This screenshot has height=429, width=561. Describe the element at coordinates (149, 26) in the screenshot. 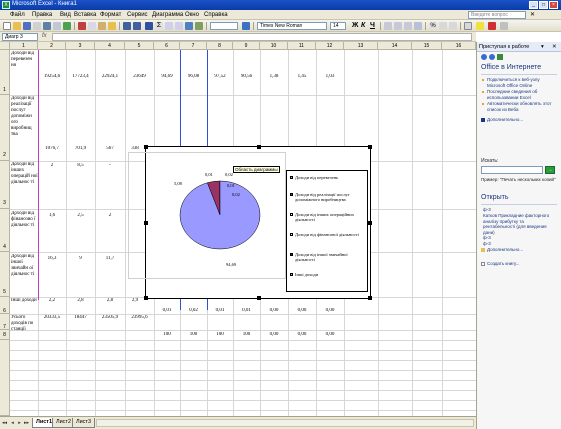

I see `hyperlink-icon` at that location.